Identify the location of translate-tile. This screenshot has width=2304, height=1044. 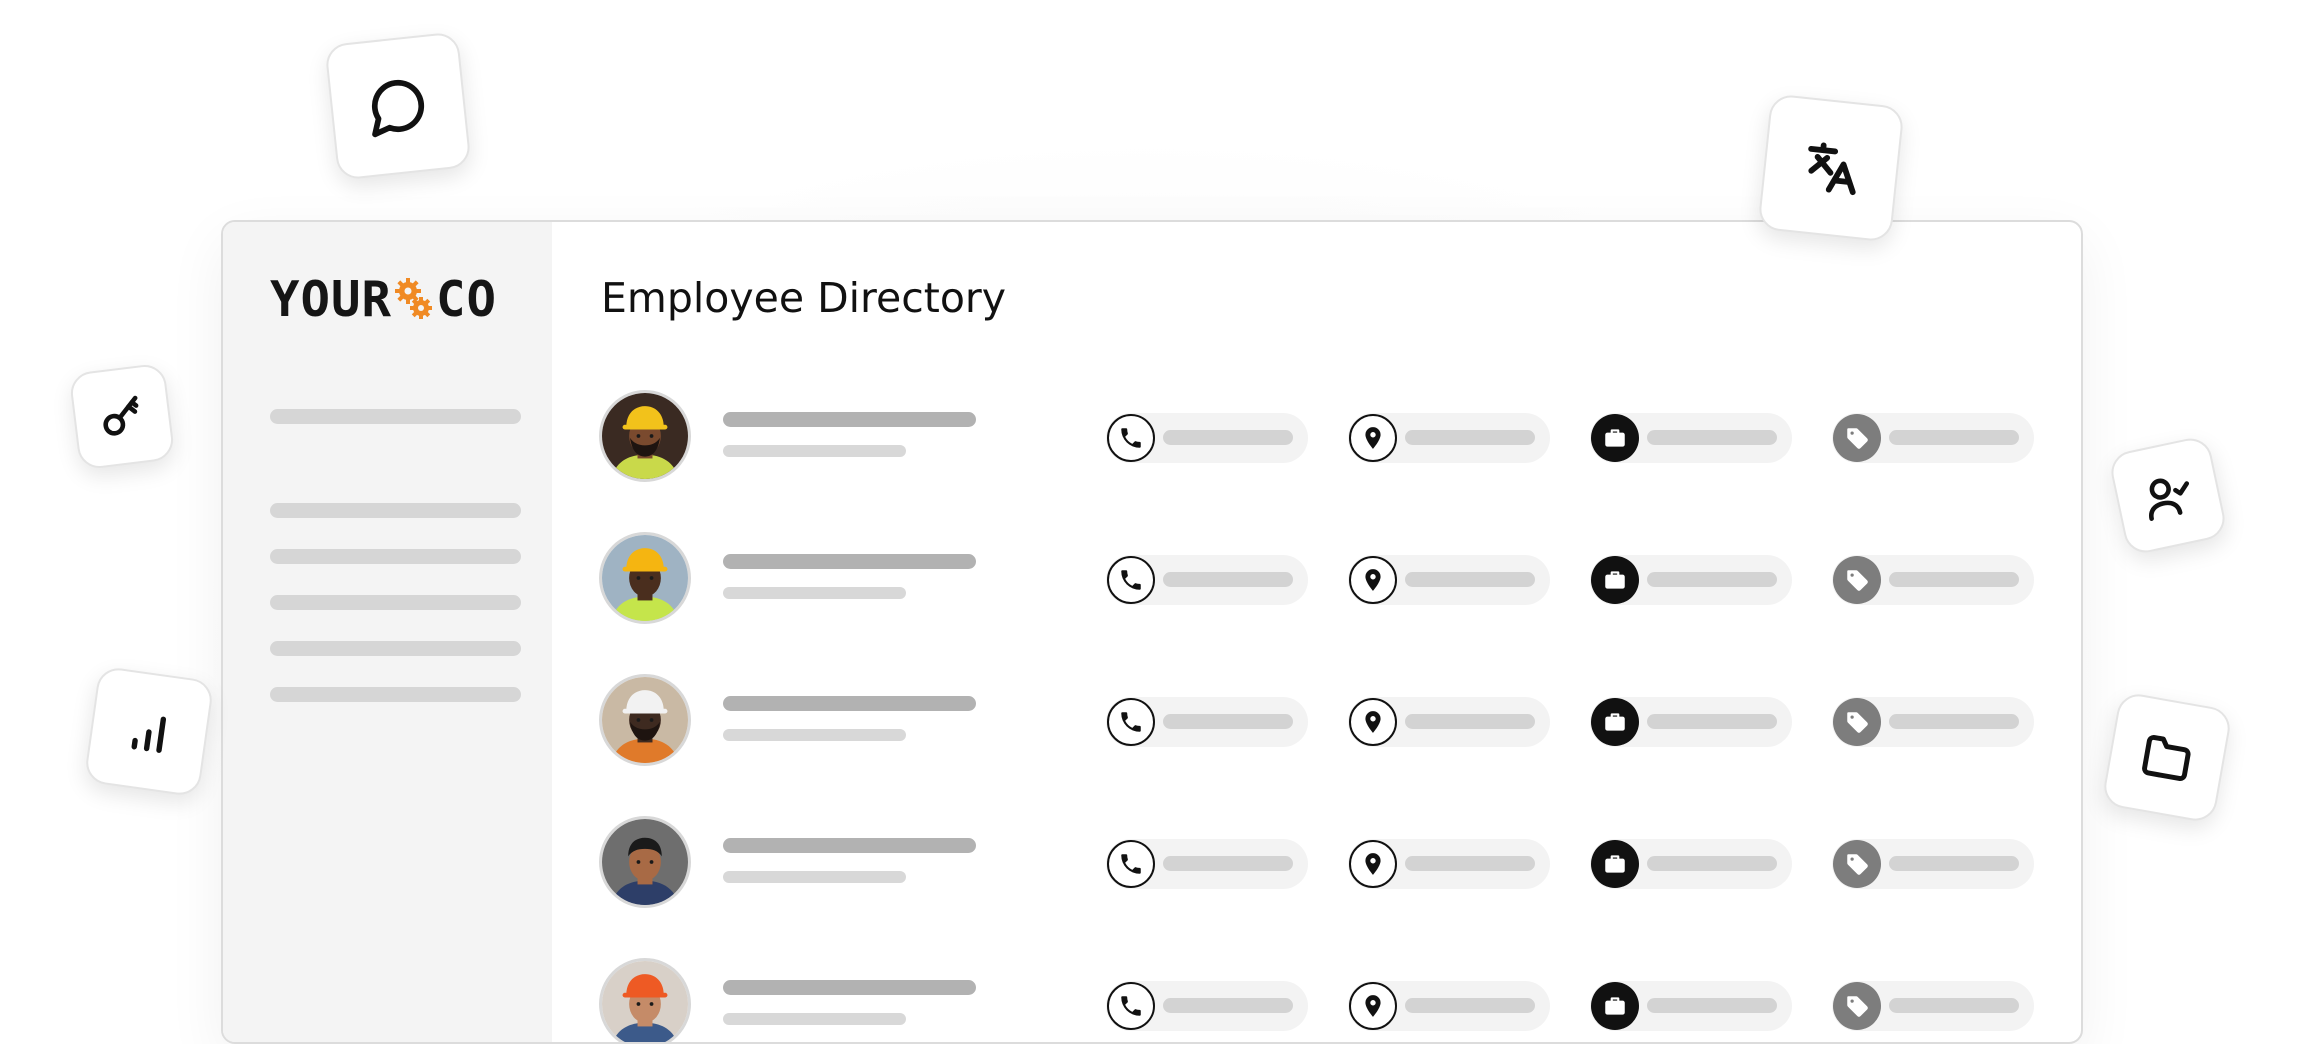
(1831, 168).